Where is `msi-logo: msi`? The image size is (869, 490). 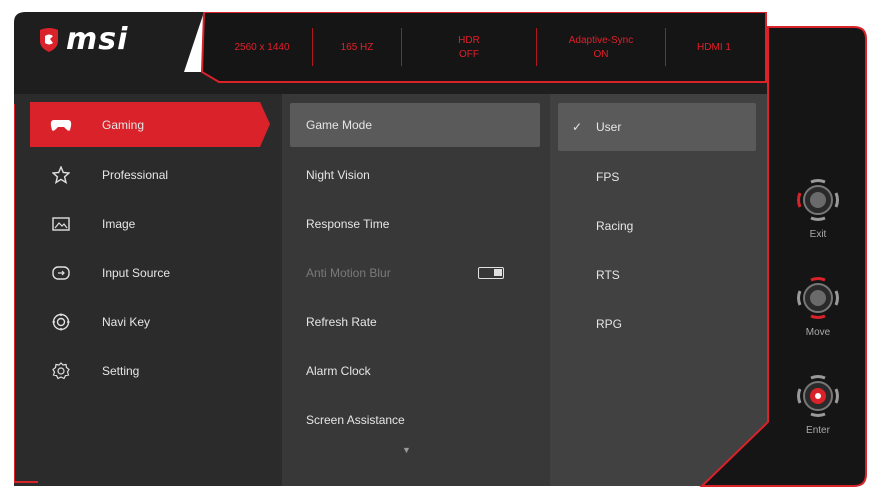 msi-logo: msi is located at coordinates (83, 39).